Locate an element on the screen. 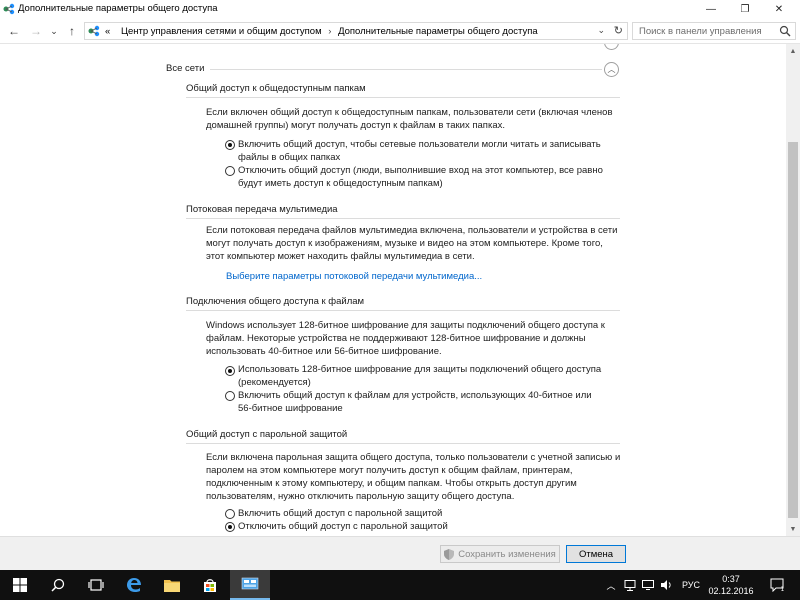 The height and width of the screenshot is (600, 800). public-folders-header: Общий доступ к общедоступным папкам is located at coordinates (276, 88).